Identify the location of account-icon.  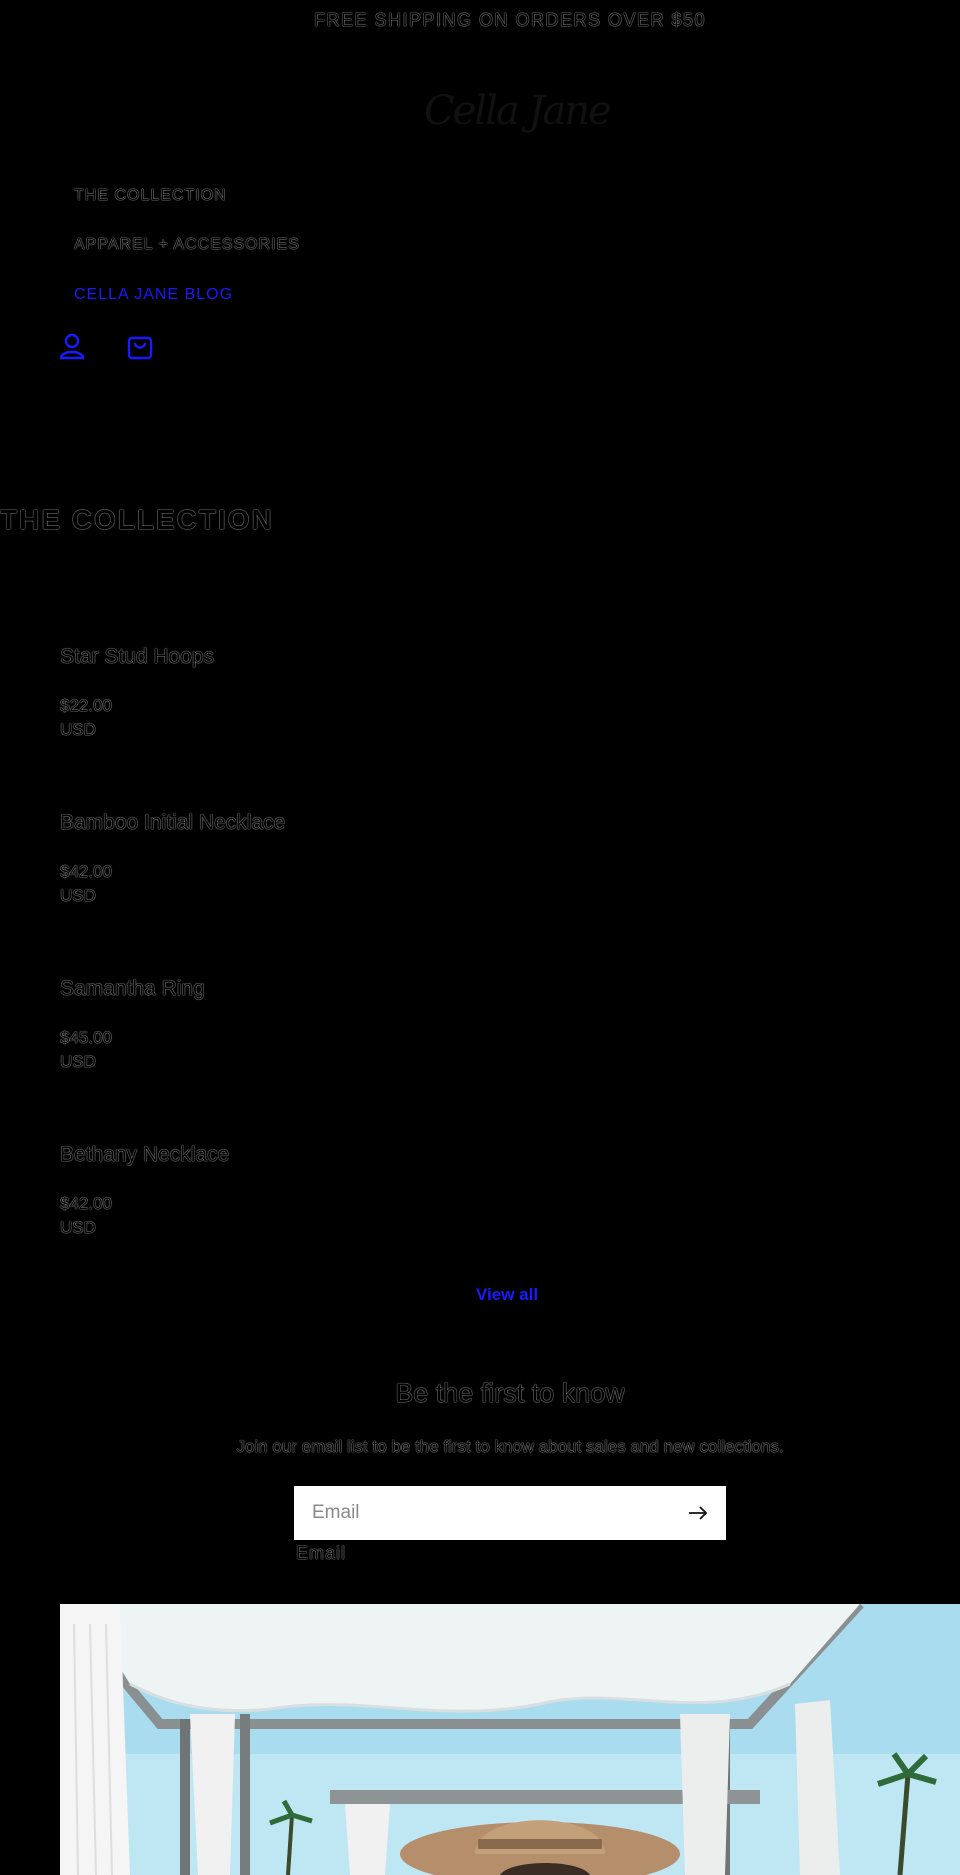
(73, 347).